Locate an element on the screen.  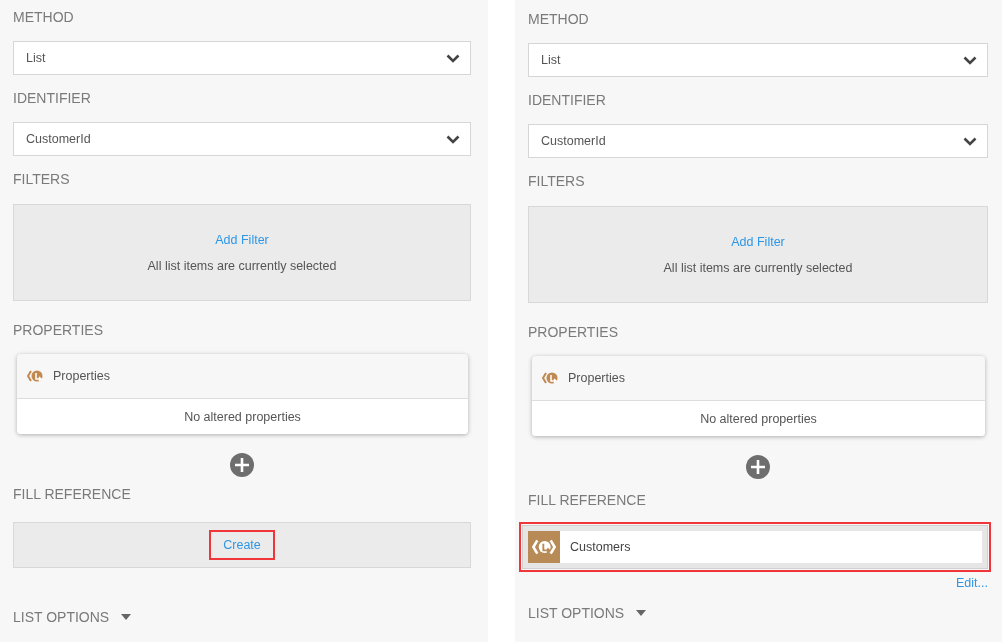
reference-item: Customers is located at coordinates (755, 547).